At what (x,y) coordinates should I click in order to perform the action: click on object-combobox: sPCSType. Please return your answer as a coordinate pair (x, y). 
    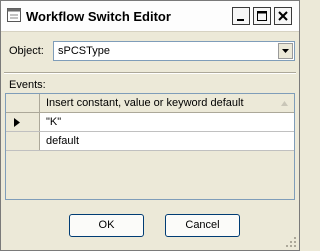
    Looking at the image, I should click on (174, 51).